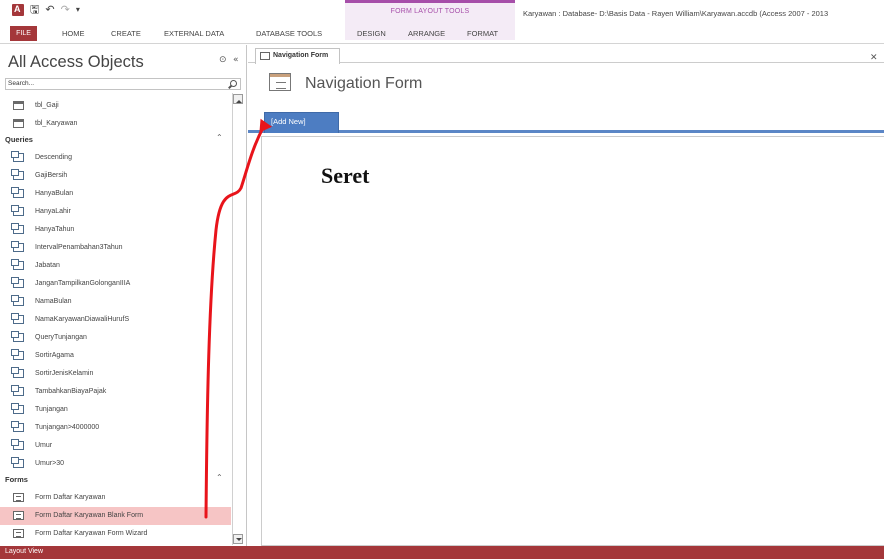  Describe the element at coordinates (71, 391) in the screenshot. I see `list-item-label: TambahkanBiayaPajak` at that location.